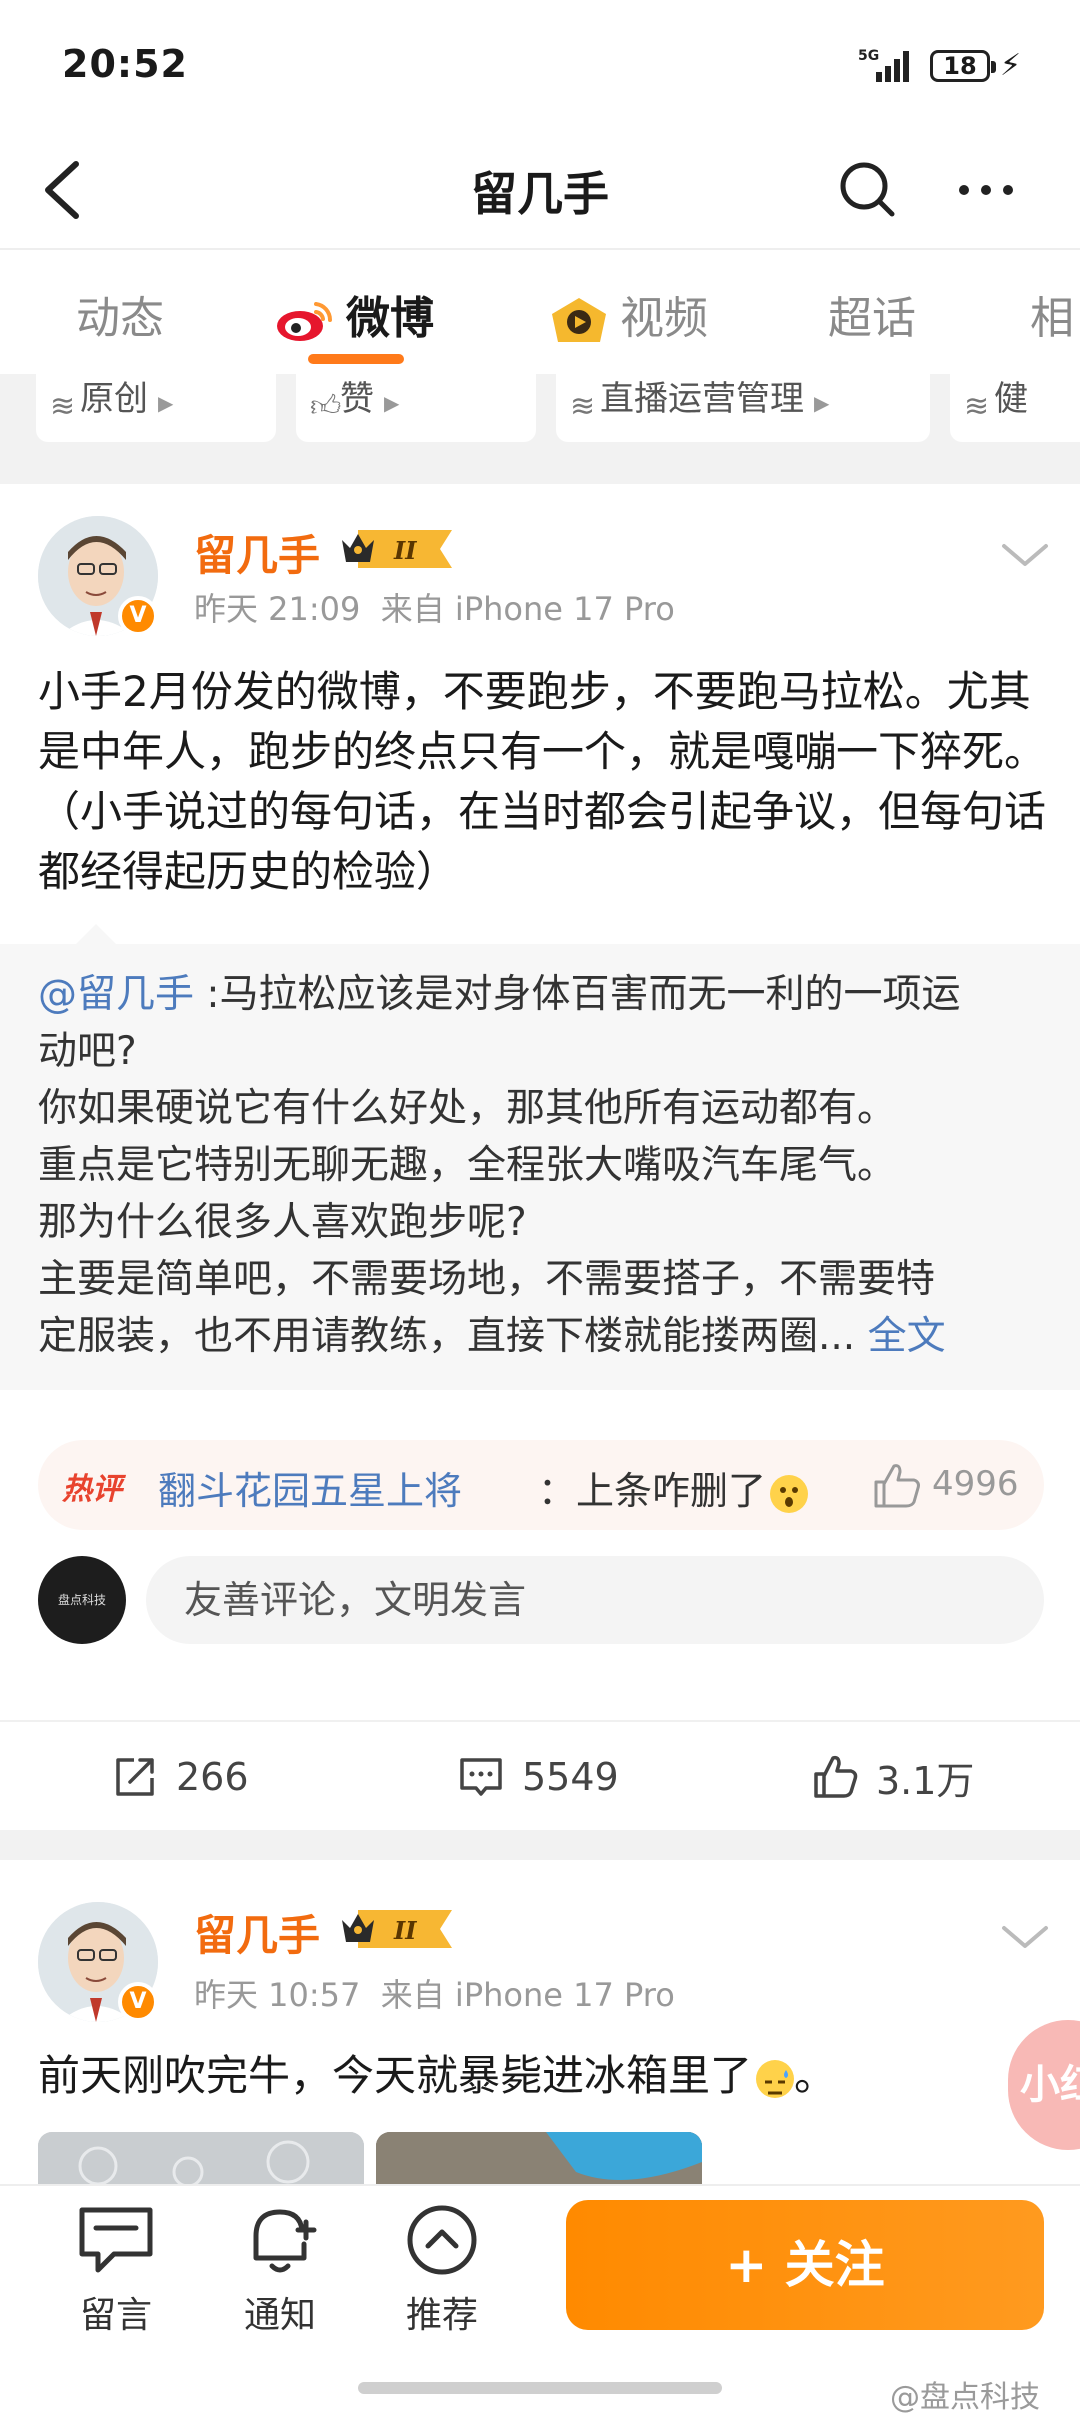 This screenshot has width=1080, height=2414. What do you see at coordinates (775, 2078) in the screenshot?
I see `sweat-emoji-icon` at bounding box center [775, 2078].